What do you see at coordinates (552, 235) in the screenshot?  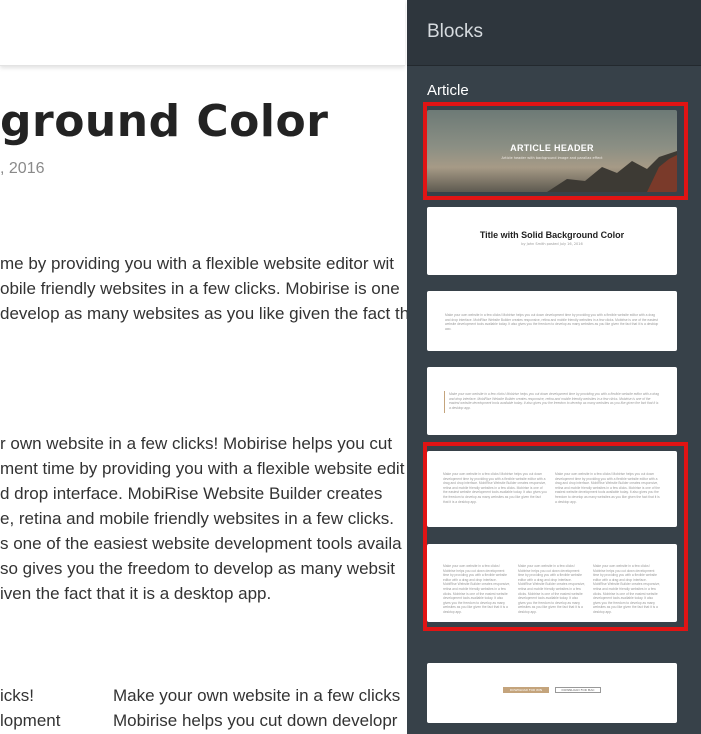 I see `thumb-solid-title: Title with Solid Background Color` at bounding box center [552, 235].